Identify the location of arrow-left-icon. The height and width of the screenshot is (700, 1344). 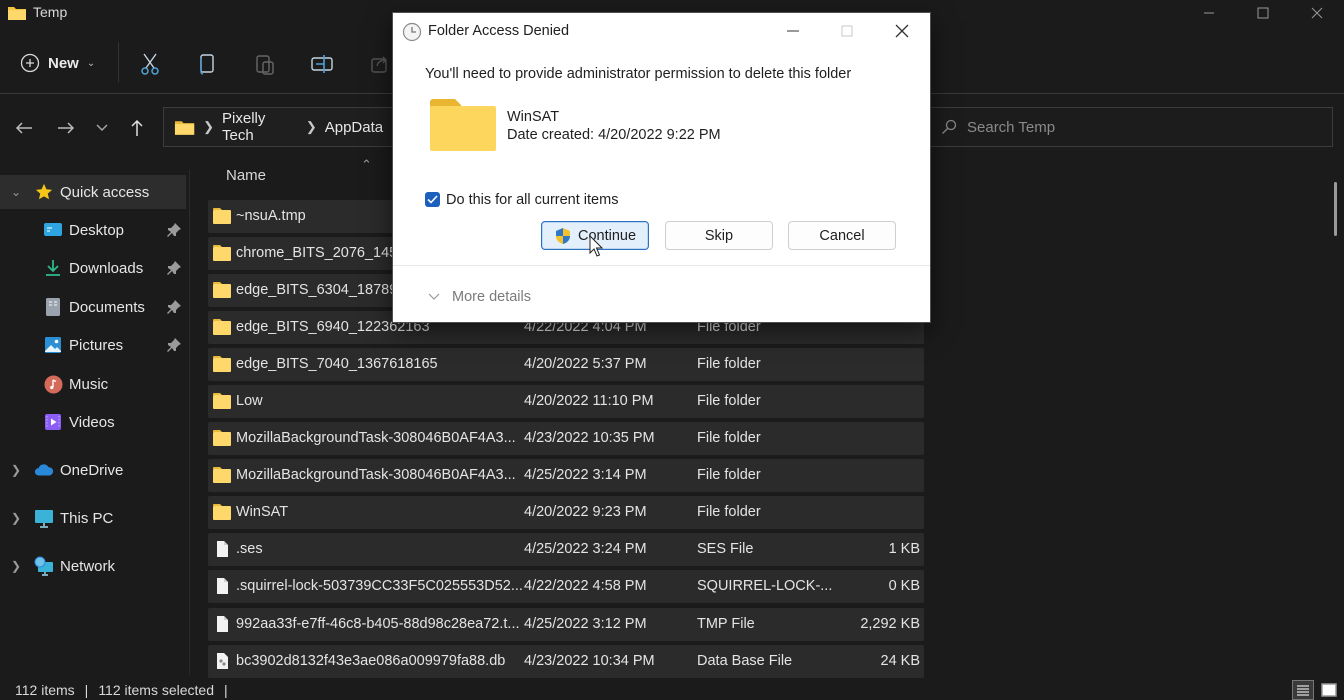
(23, 128).